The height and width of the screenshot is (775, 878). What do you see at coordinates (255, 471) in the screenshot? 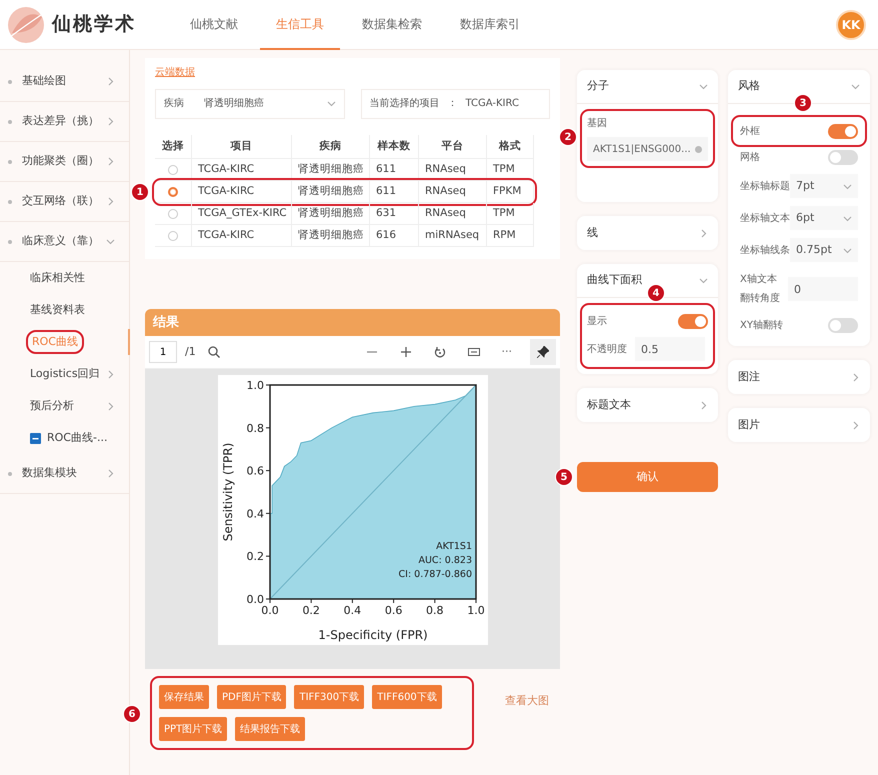
I see `y-tick-label: 0.6` at bounding box center [255, 471].